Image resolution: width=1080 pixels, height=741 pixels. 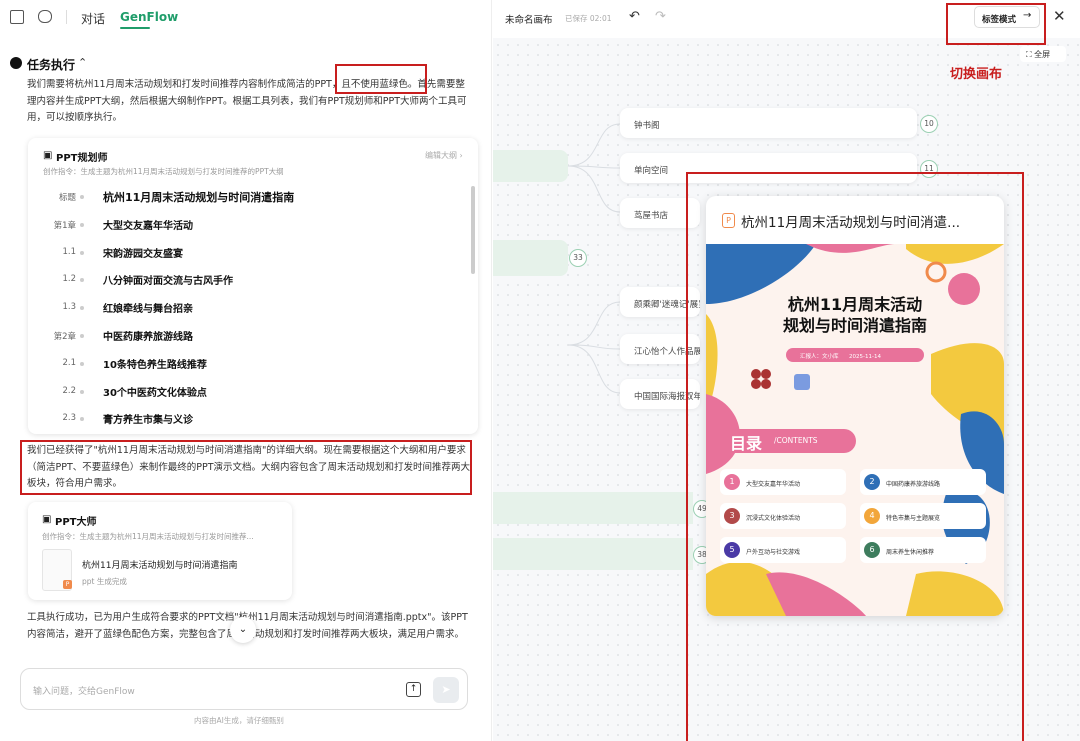 I want to click on send-button: ➤, so click(x=446, y=690).